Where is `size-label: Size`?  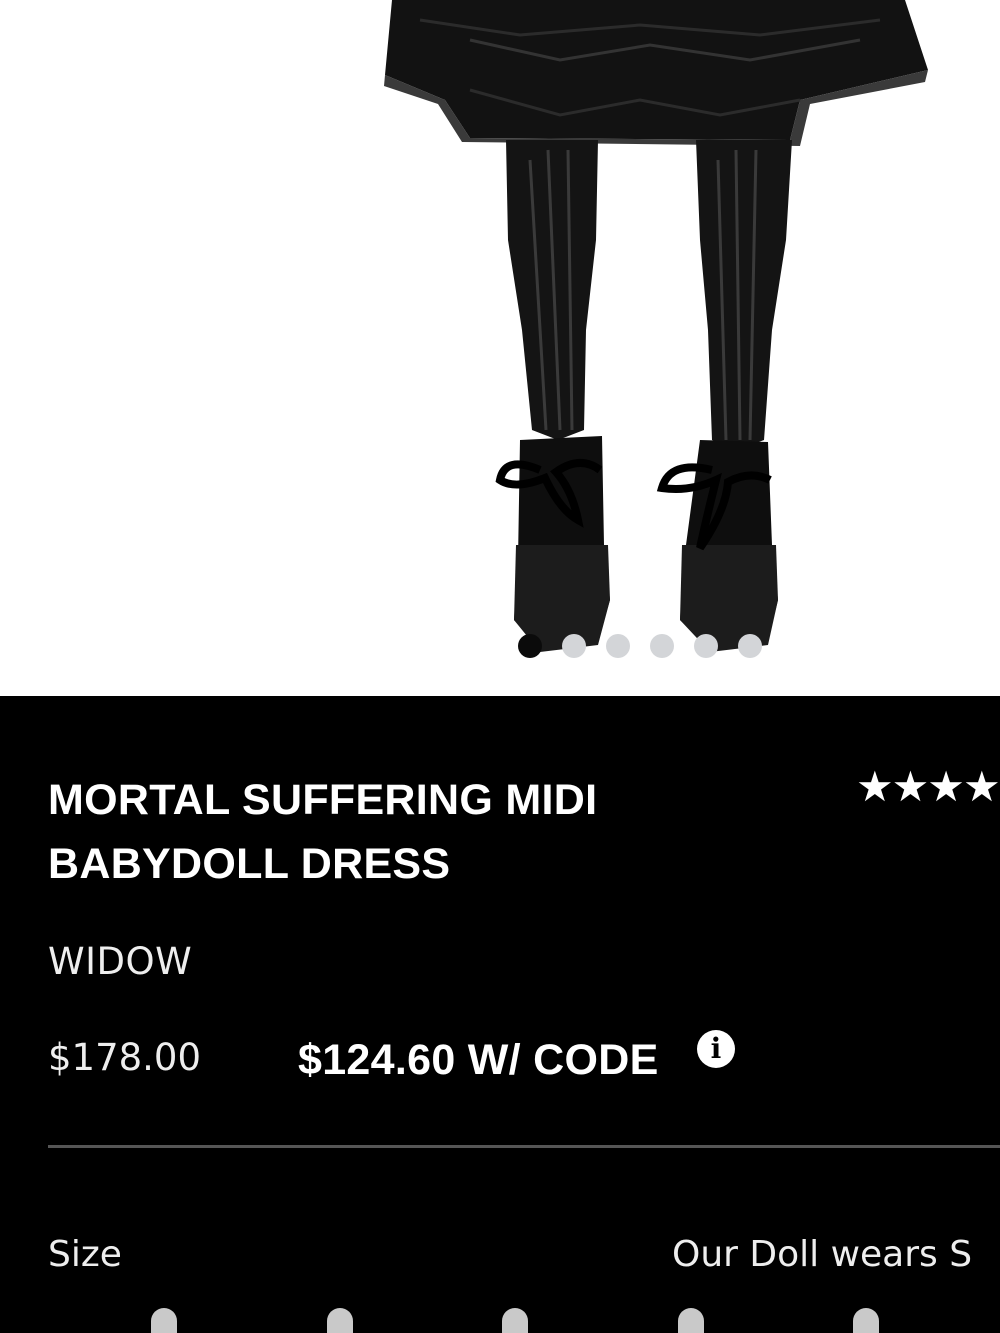 size-label: Size is located at coordinates (85, 1254).